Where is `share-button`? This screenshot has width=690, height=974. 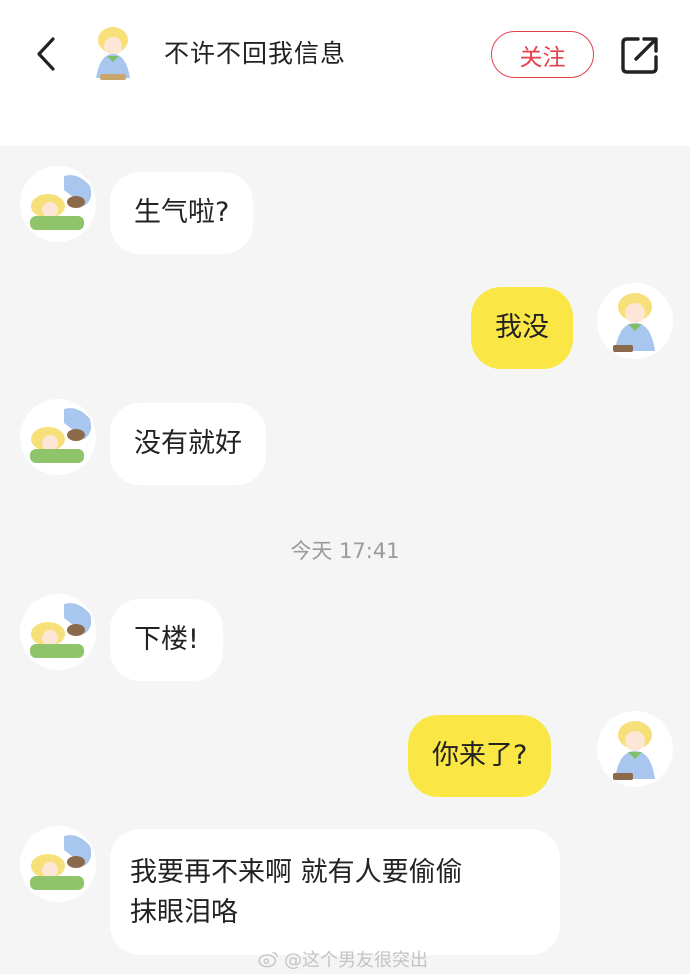 share-button is located at coordinates (640, 55).